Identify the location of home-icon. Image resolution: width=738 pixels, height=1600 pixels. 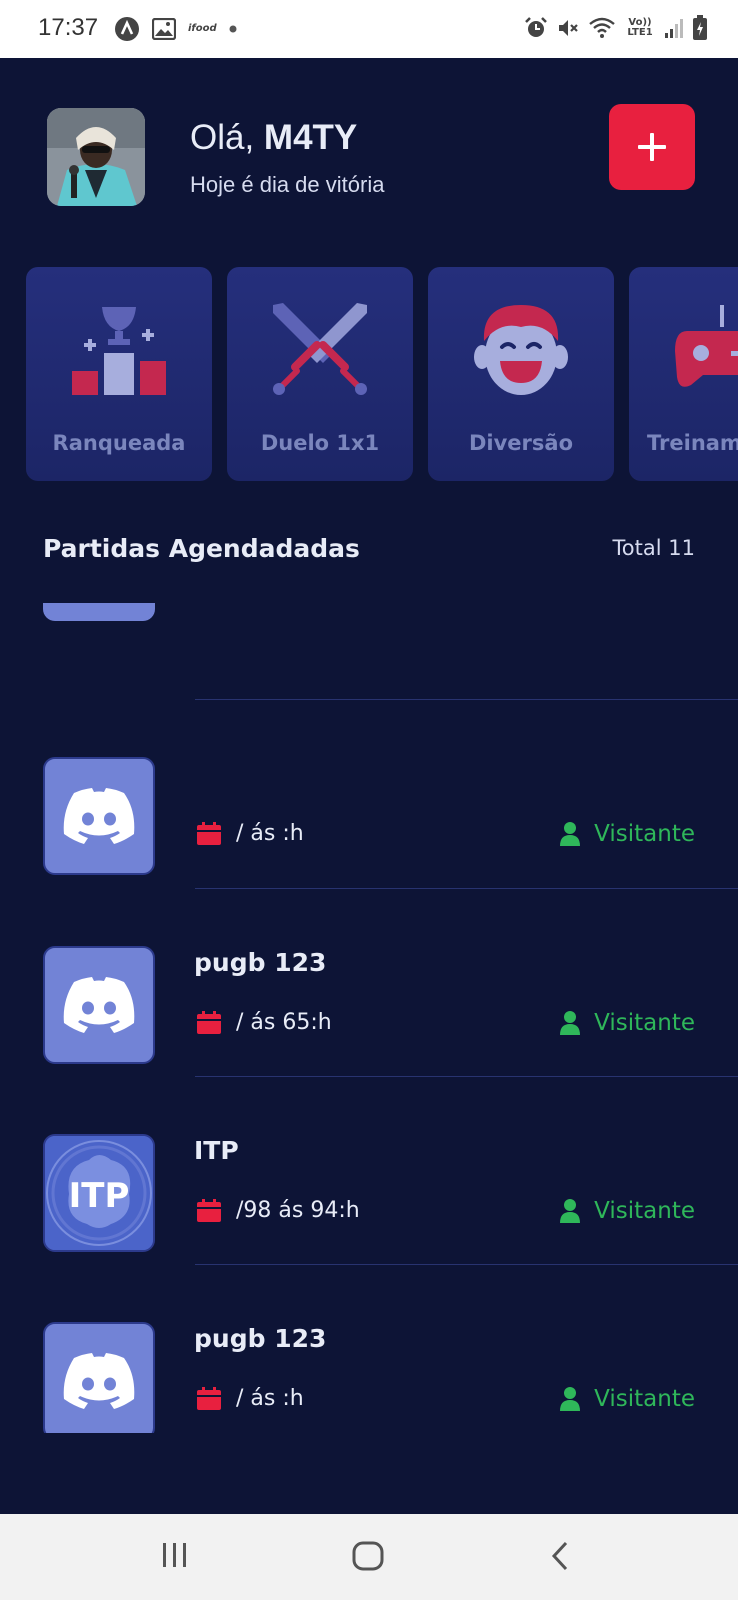
(368, 1556).